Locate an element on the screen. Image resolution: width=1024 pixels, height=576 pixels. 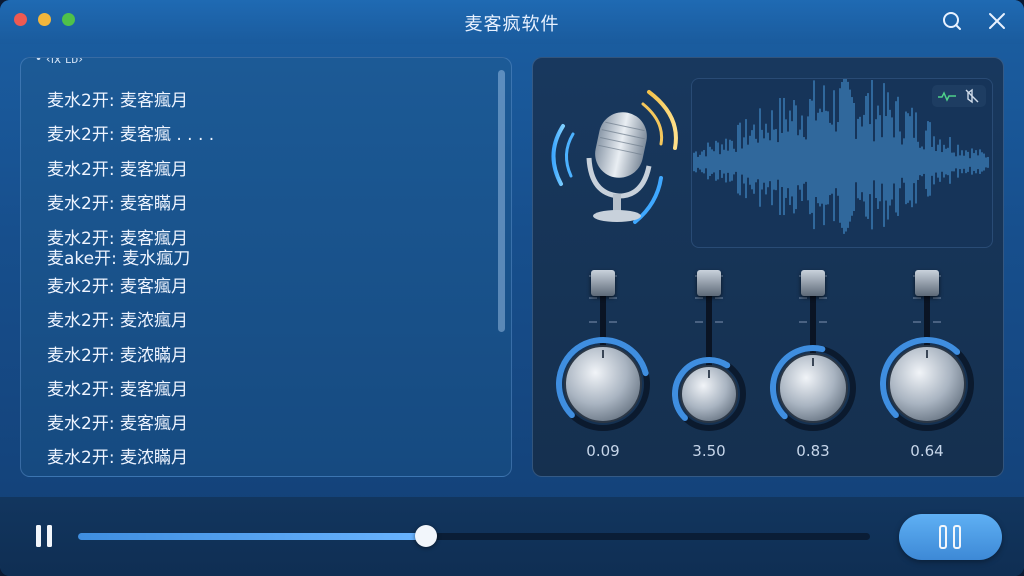
channel-value-label: 0.64 is located at coordinates (927, 451).